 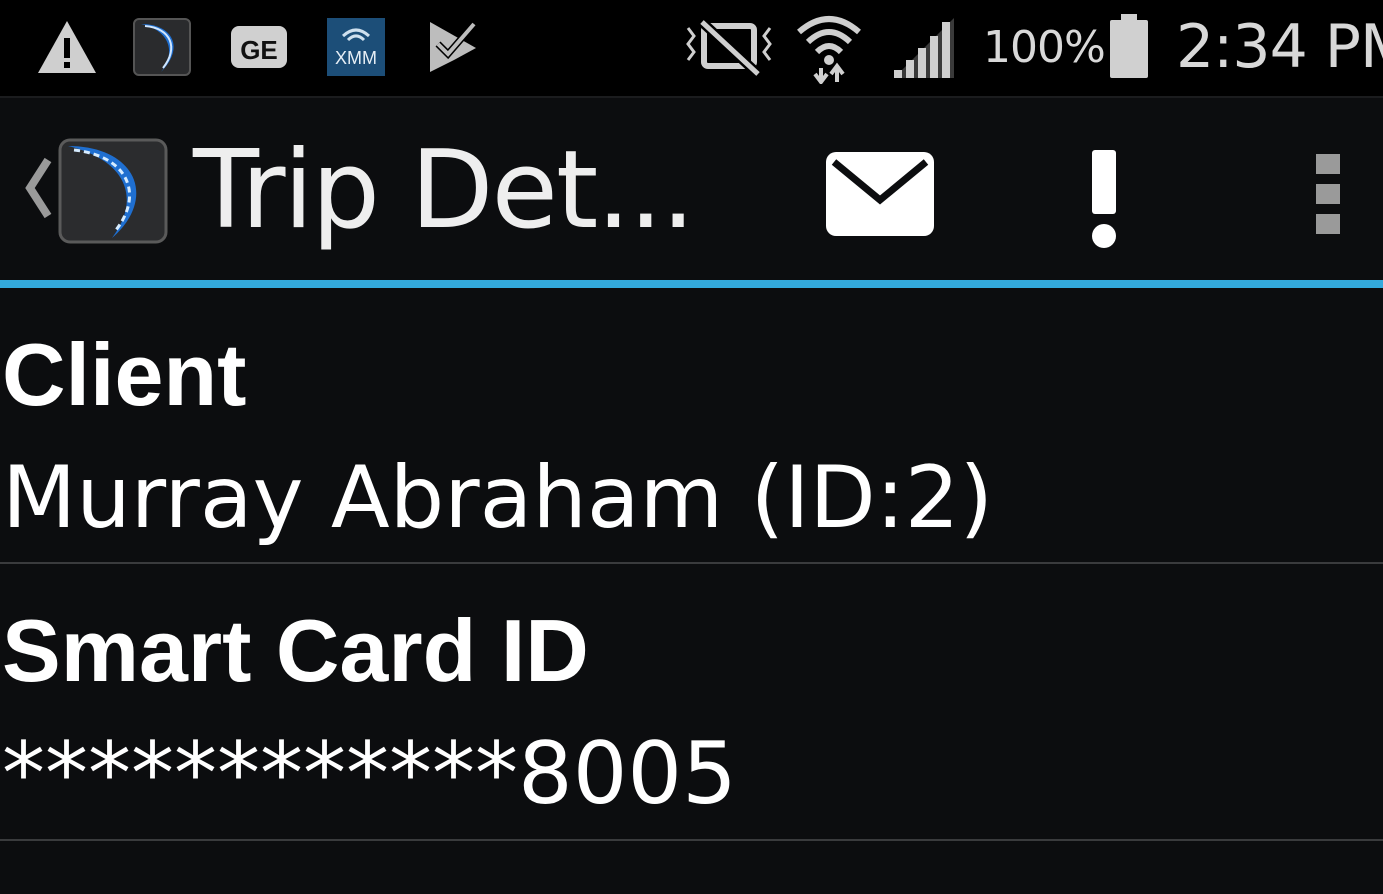 I want to click on alert-button, so click(x=1104, y=202).